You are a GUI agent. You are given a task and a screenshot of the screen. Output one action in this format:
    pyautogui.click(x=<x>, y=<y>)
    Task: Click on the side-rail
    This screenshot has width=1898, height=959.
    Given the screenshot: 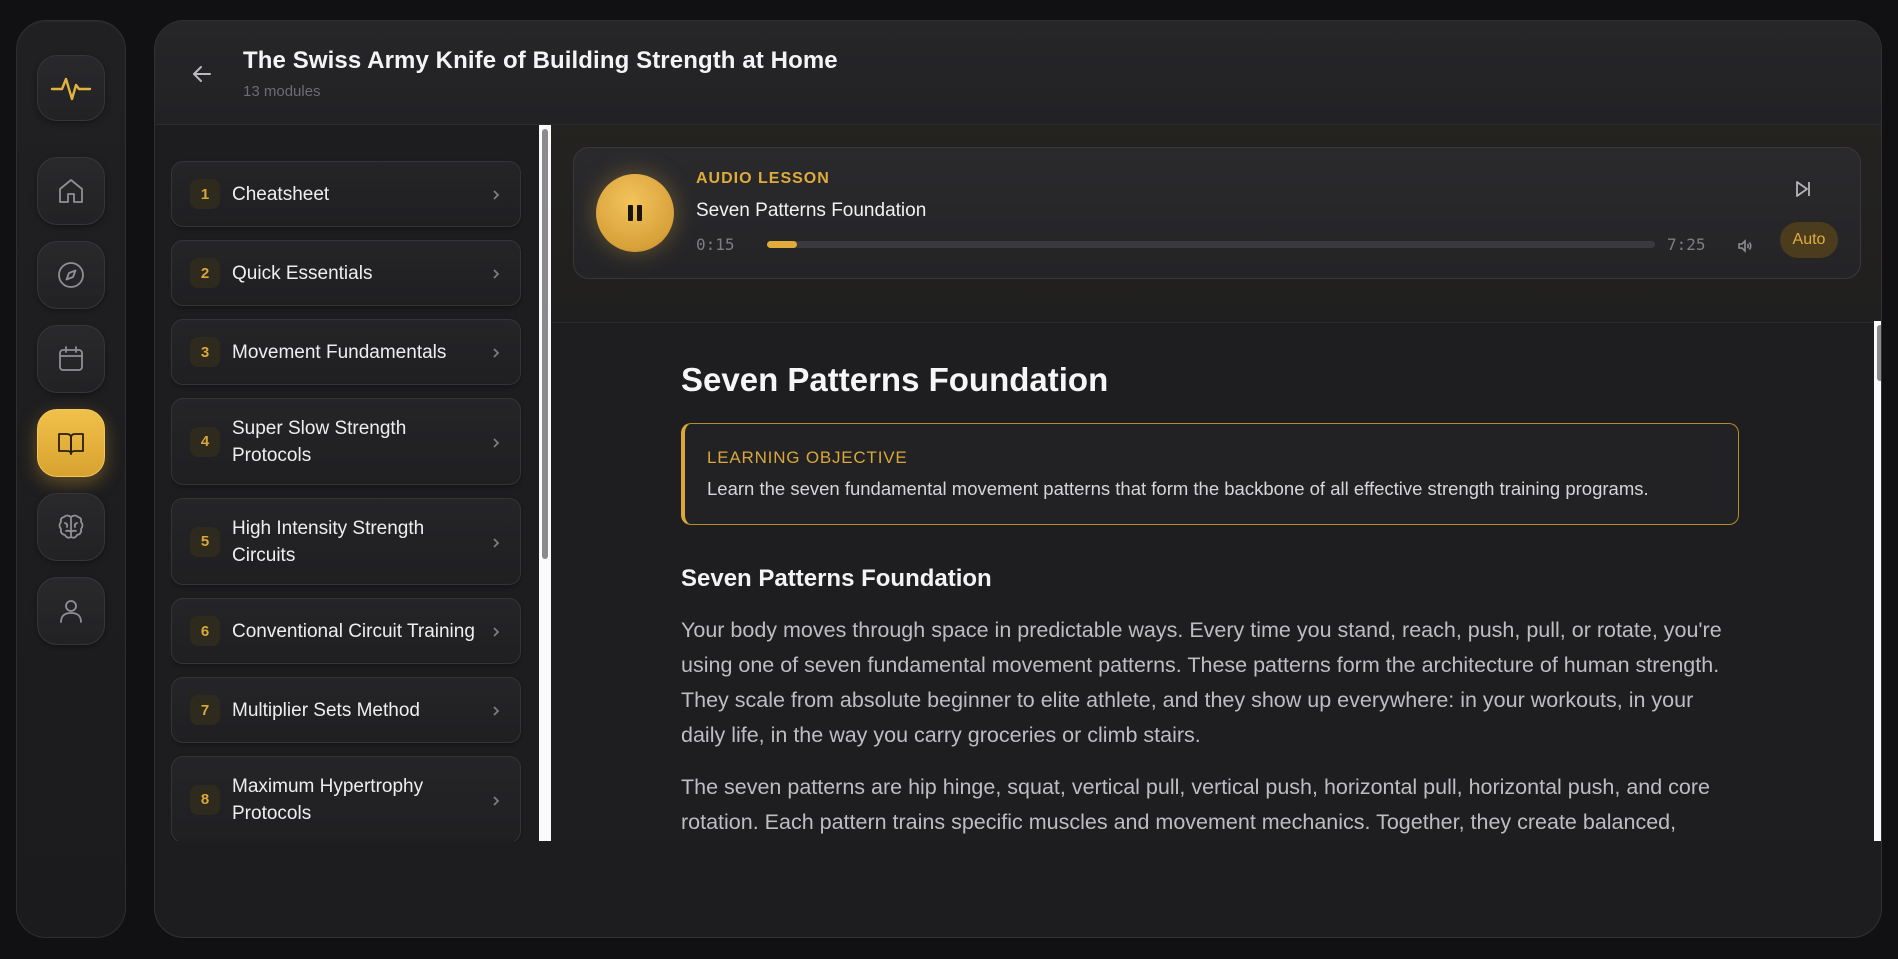 What is the action you would take?
    pyautogui.click(x=71, y=479)
    